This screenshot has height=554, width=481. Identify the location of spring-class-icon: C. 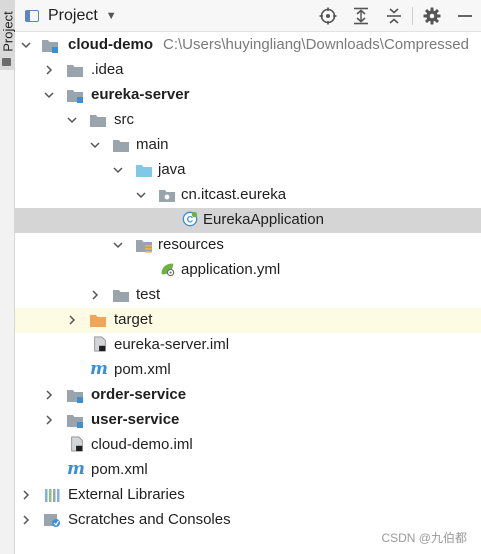
(190, 219).